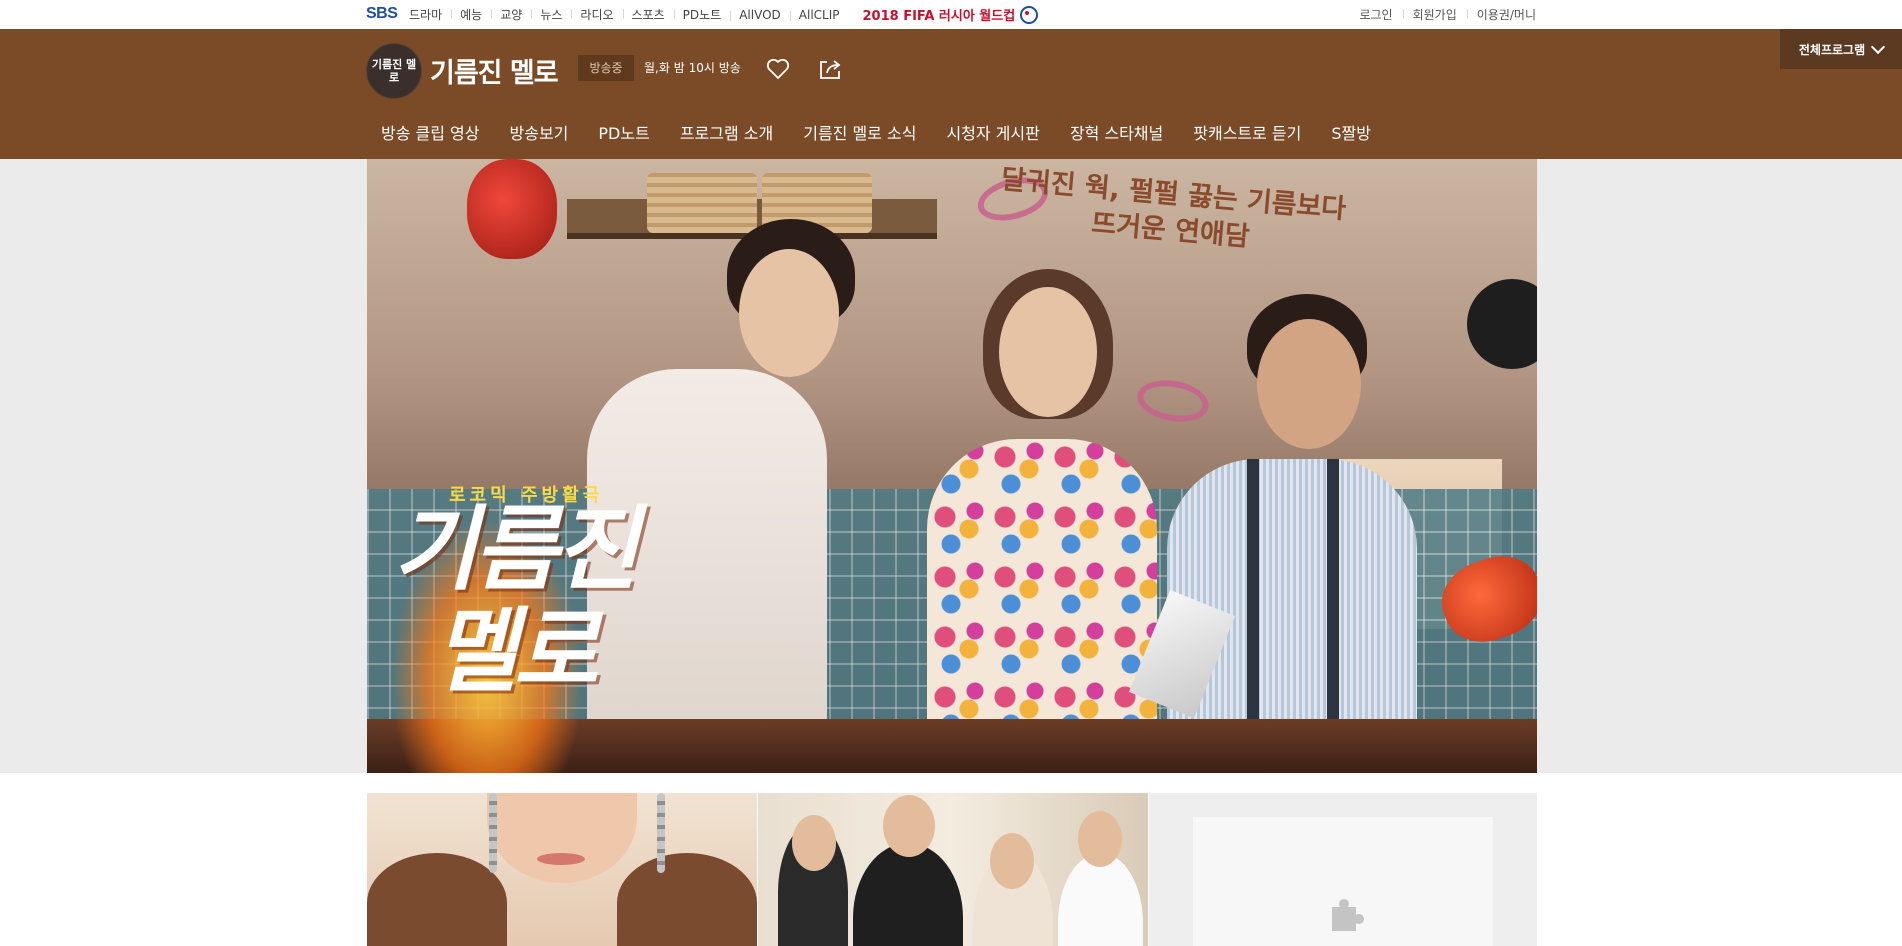  I want to click on nav-clip-videos: 방송 클립 영상, so click(430, 132).